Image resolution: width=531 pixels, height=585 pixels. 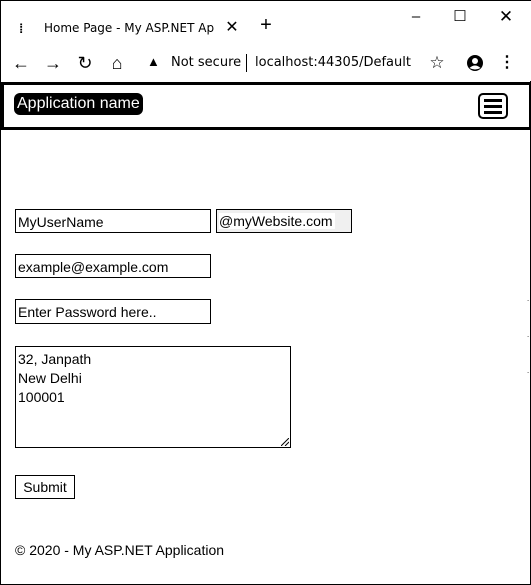 I want to click on domain-suffix-text: @myWebsite.com, so click(x=277, y=221).